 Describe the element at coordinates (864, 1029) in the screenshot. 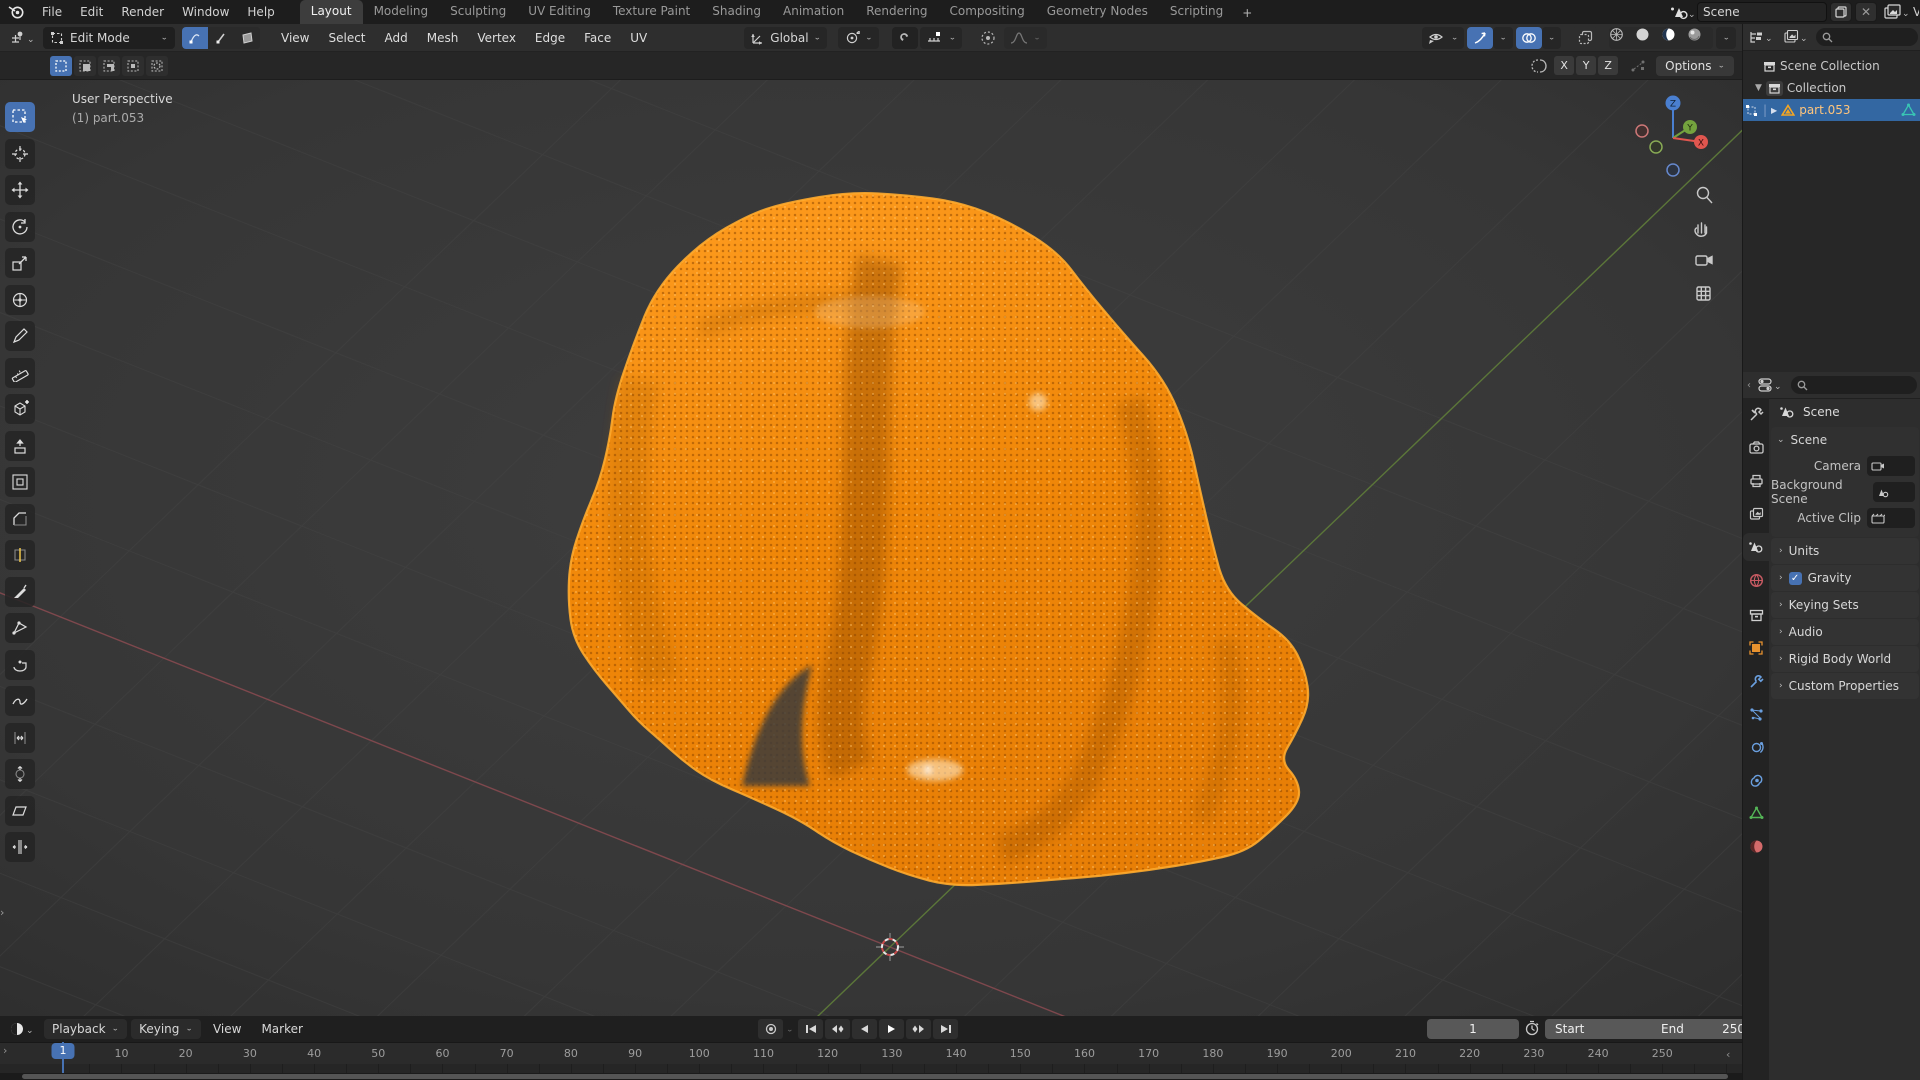

I see `play-reverse-button` at that location.